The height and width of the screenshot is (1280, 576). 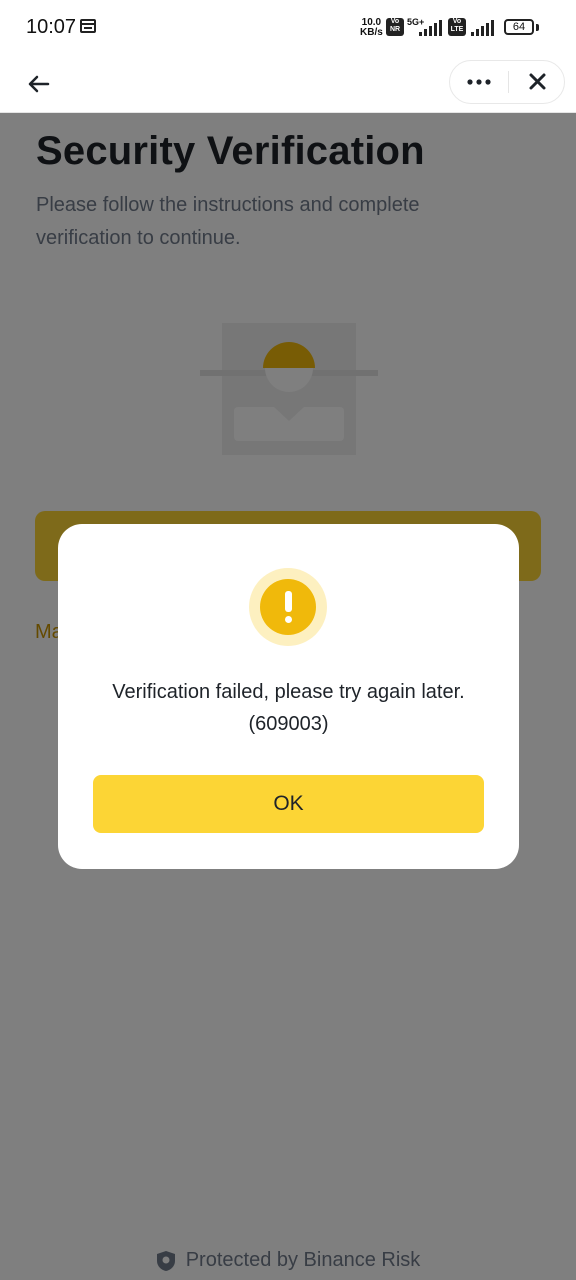 What do you see at coordinates (51, 27) in the screenshot?
I see `status-time: 10:07` at bounding box center [51, 27].